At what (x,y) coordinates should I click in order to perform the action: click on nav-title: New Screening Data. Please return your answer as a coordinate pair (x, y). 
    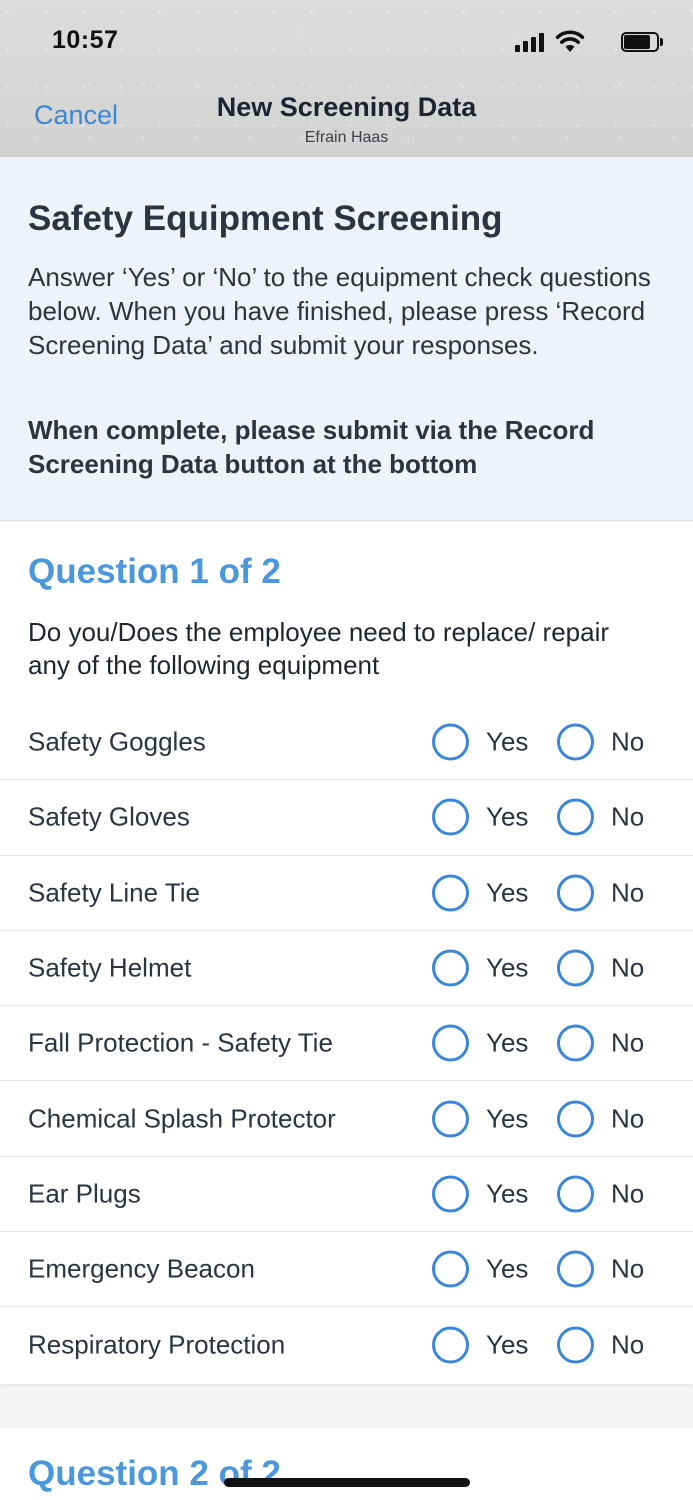
    Looking at the image, I should click on (346, 107).